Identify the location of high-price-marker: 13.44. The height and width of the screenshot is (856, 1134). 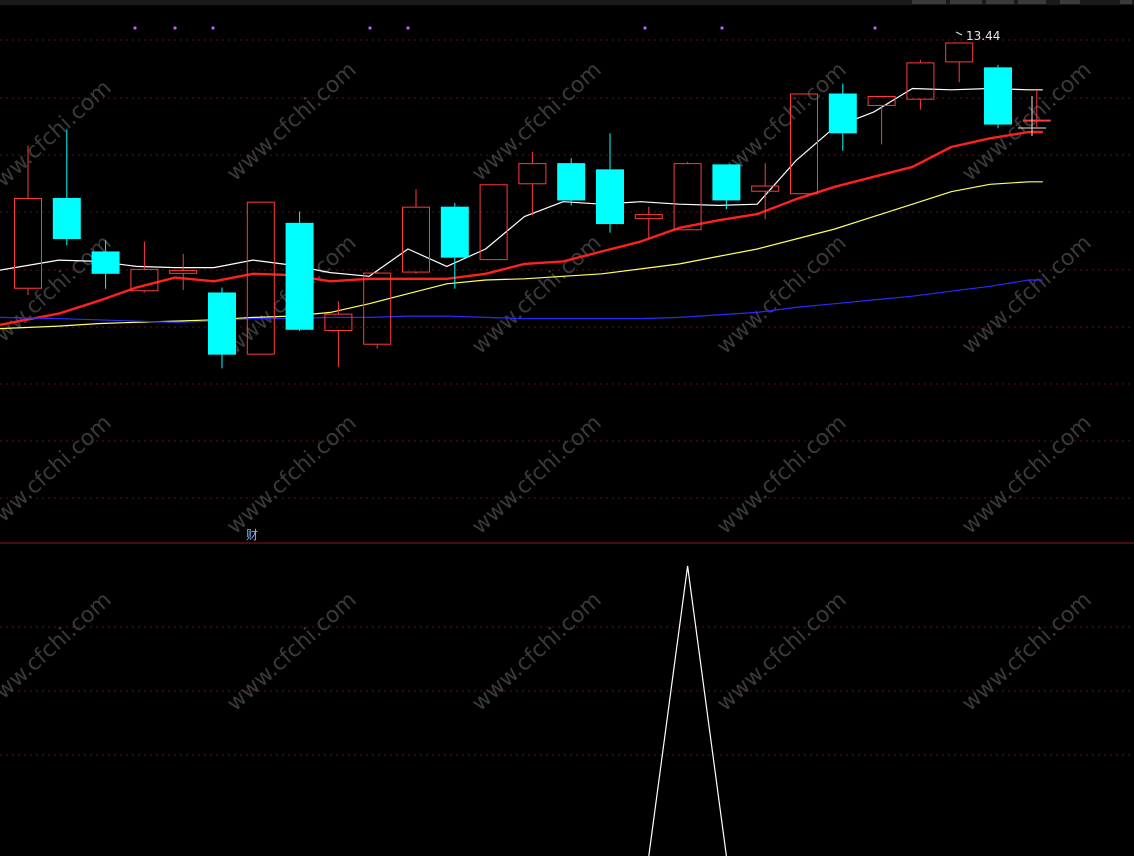
(977, 36).